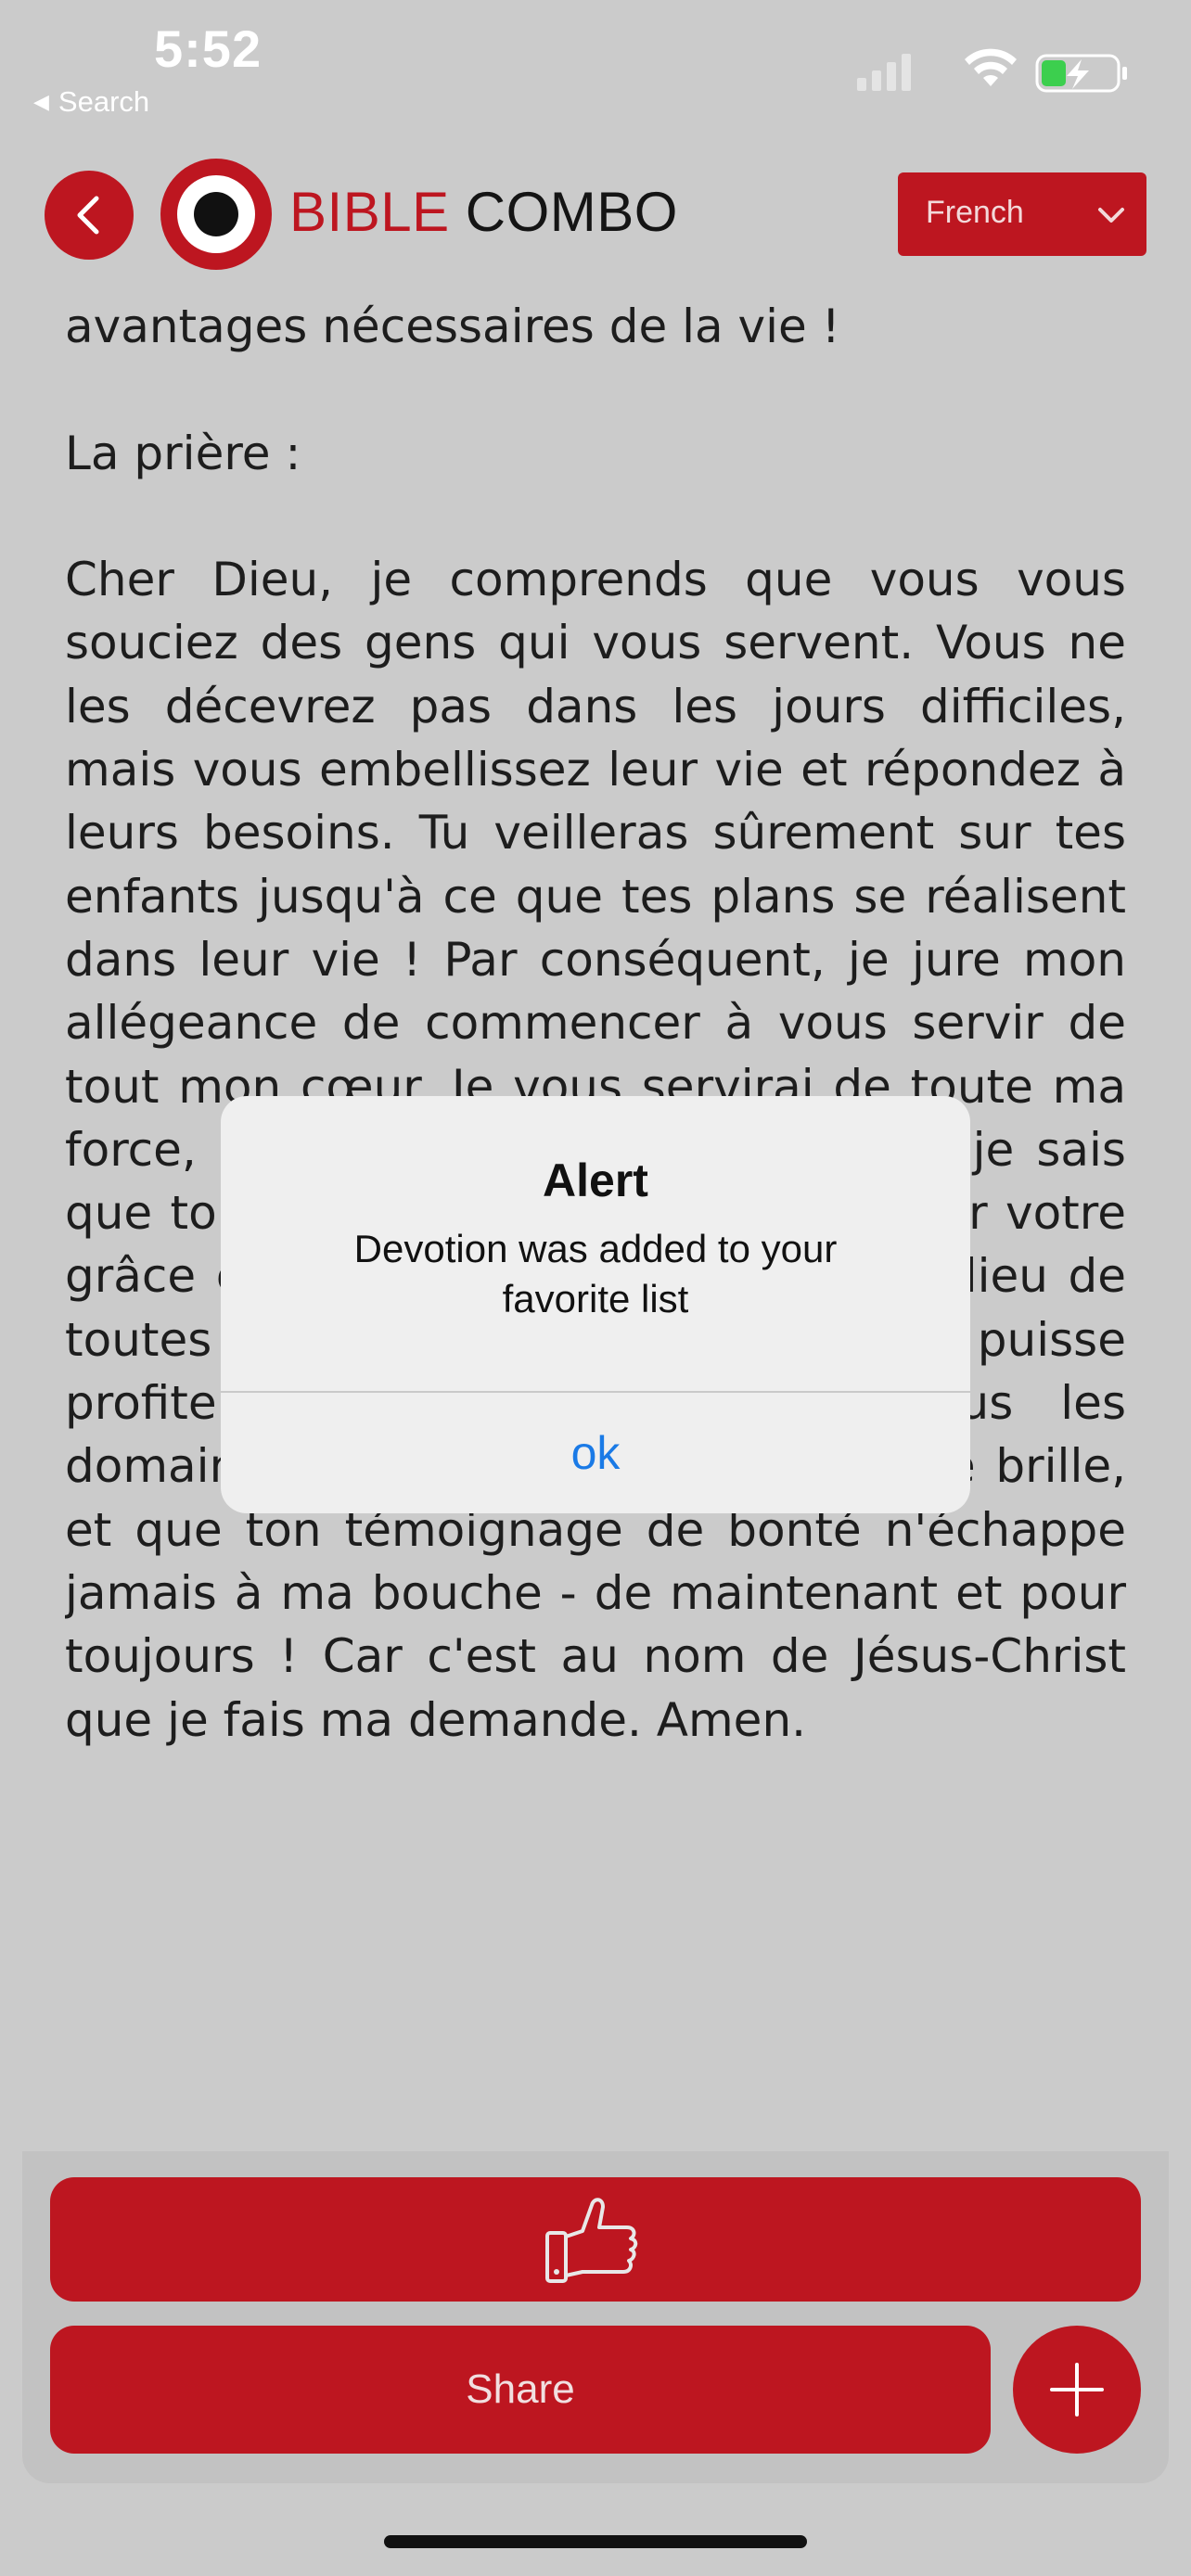 This screenshot has width=1191, height=2576. What do you see at coordinates (571, 212) in the screenshot?
I see `brand-combo: COMBO` at bounding box center [571, 212].